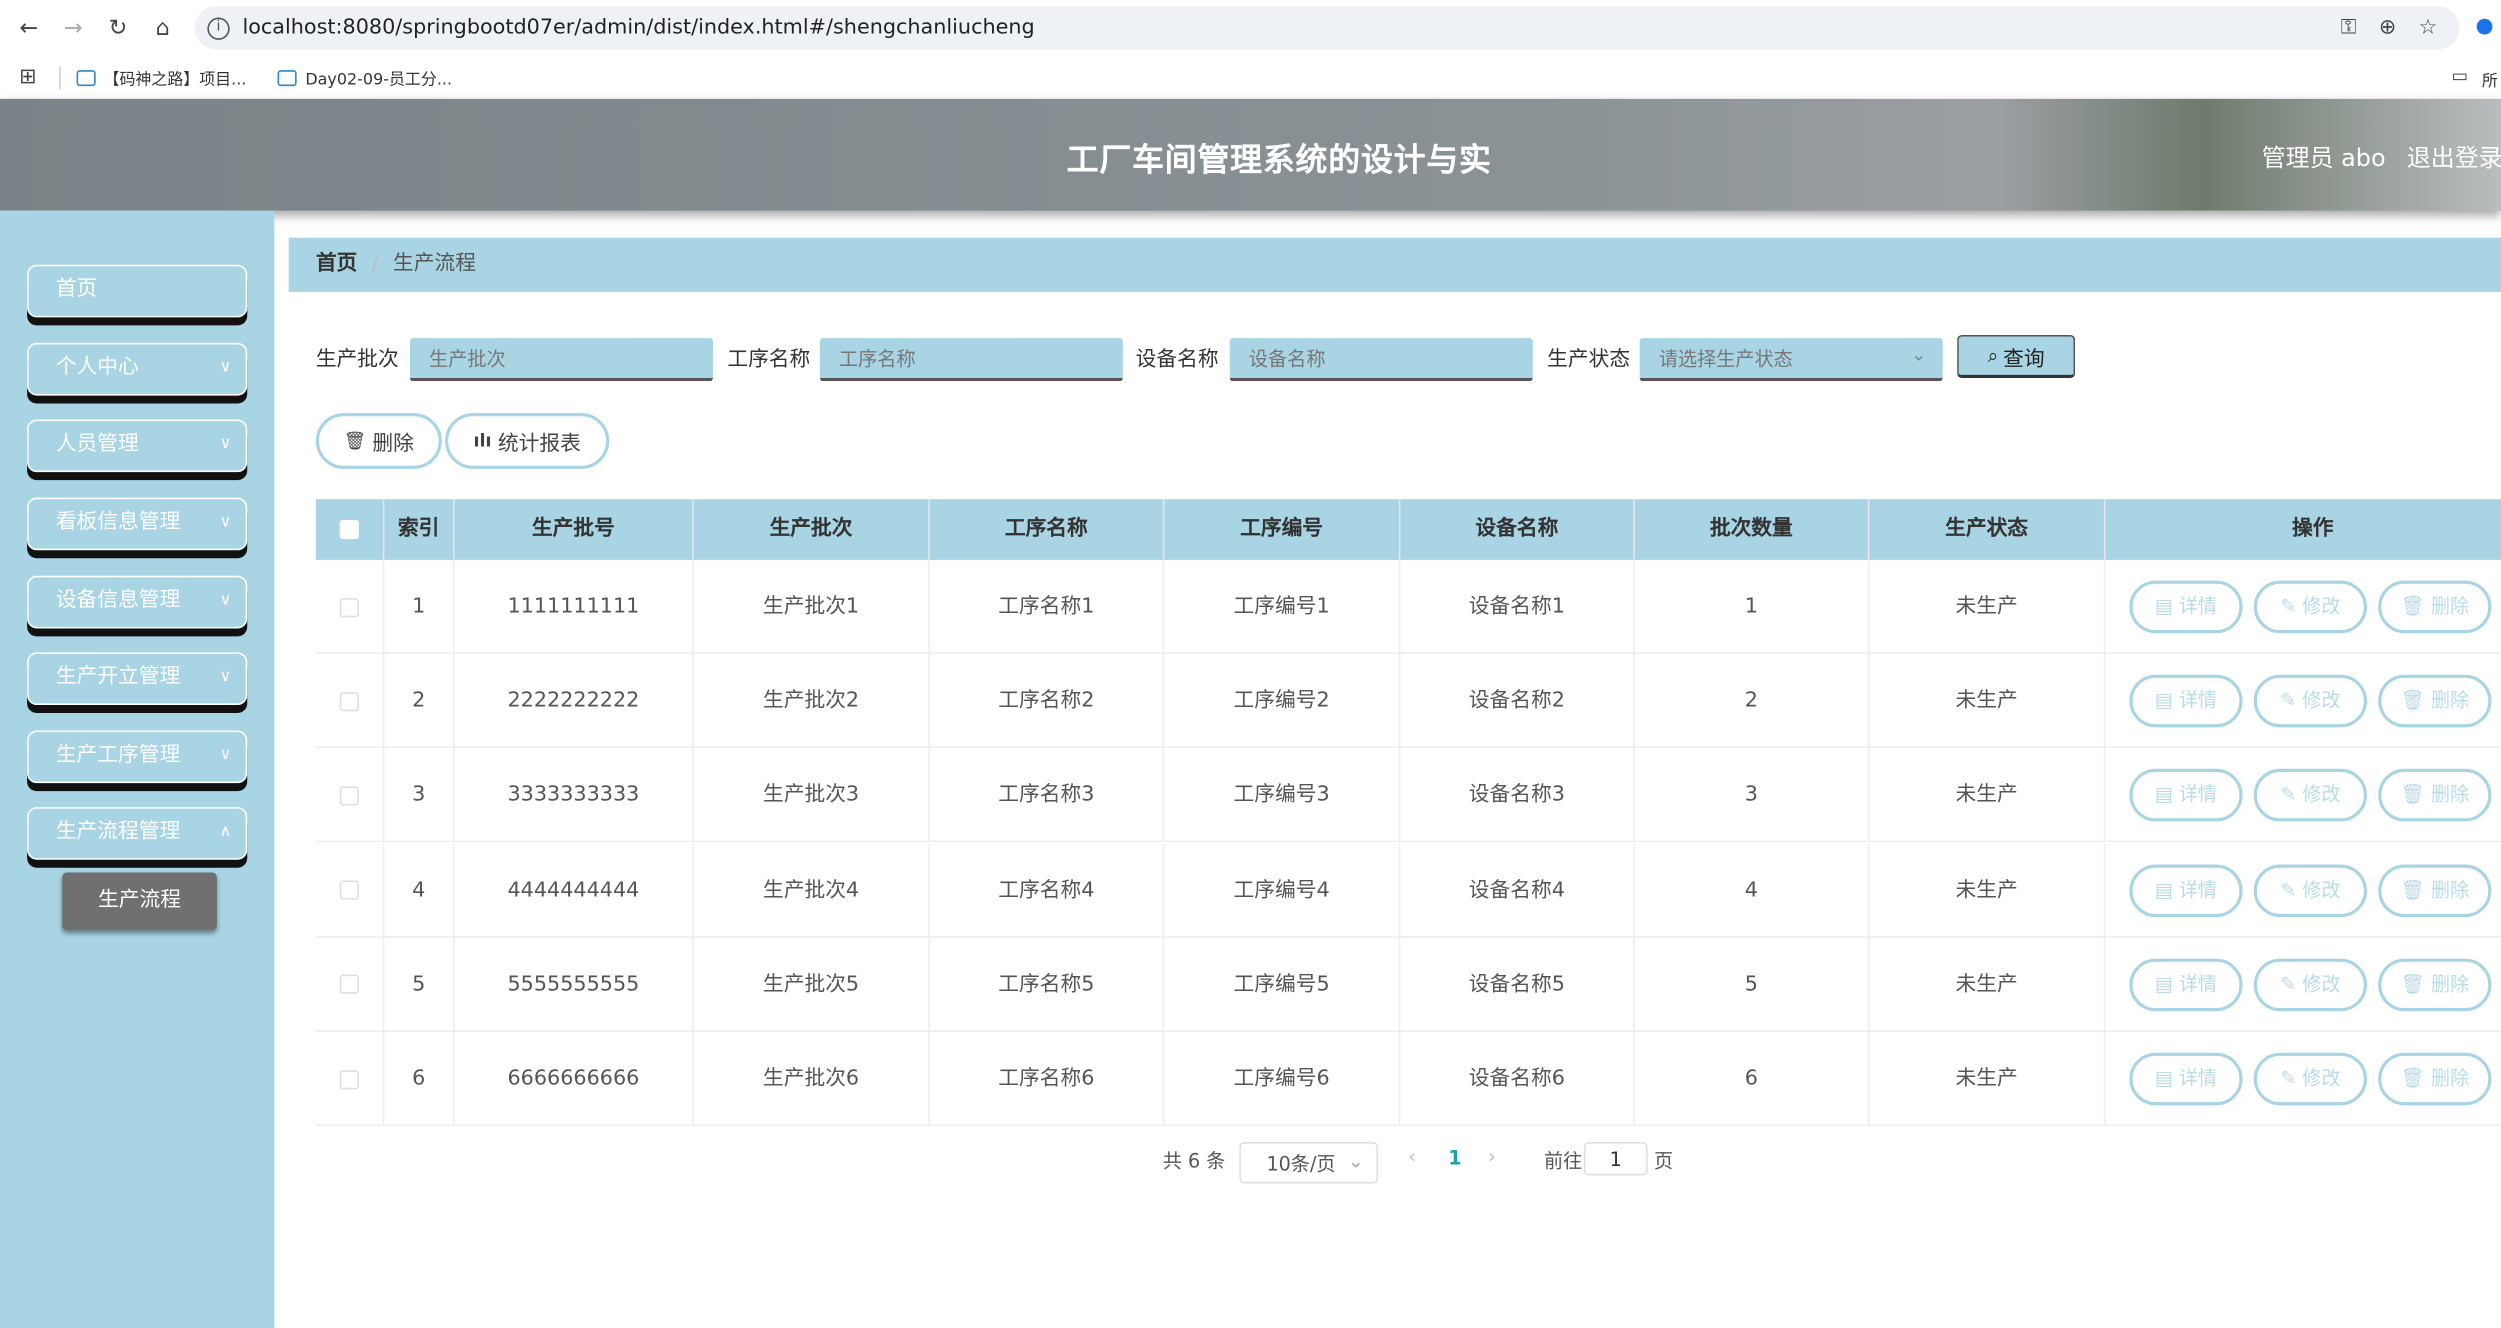 Image resolution: width=2501 pixels, height=1328 pixels. I want to click on system-title: 工厂车间管理系统的设计与实, so click(1279, 159).